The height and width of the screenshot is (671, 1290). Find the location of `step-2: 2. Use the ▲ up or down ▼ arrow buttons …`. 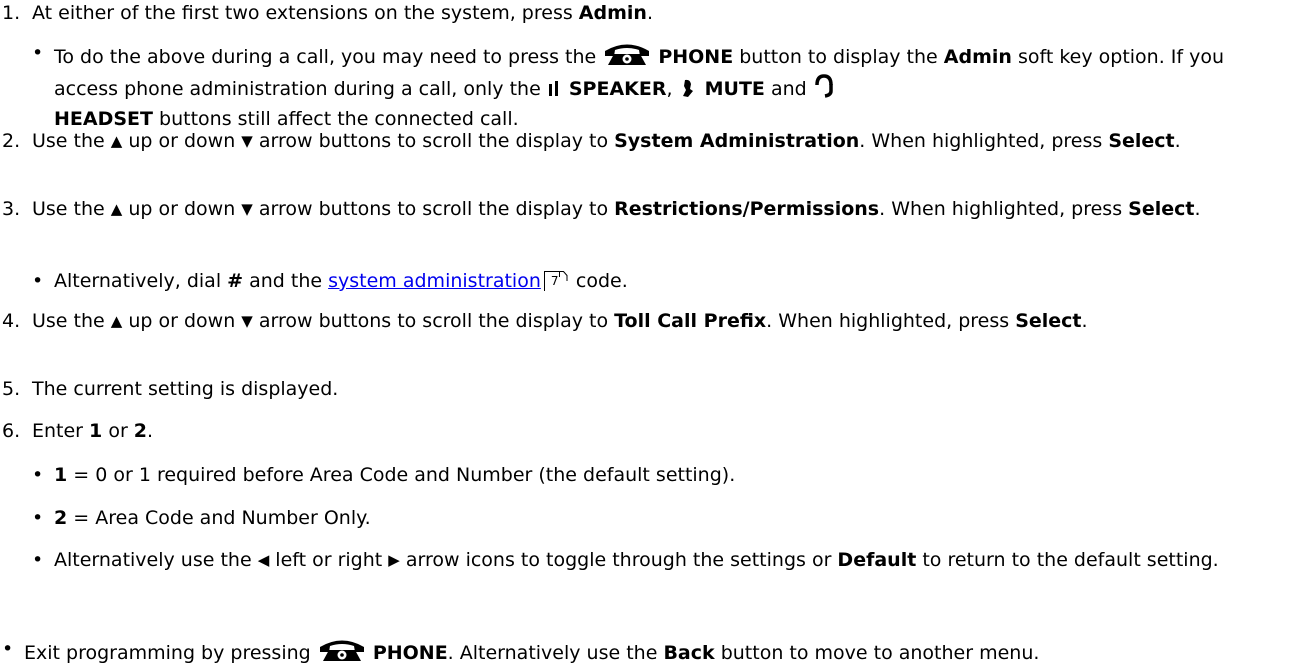

step-2: 2. Use the ▲ up or down ▼ arrow buttons … is located at coordinates (591, 141).